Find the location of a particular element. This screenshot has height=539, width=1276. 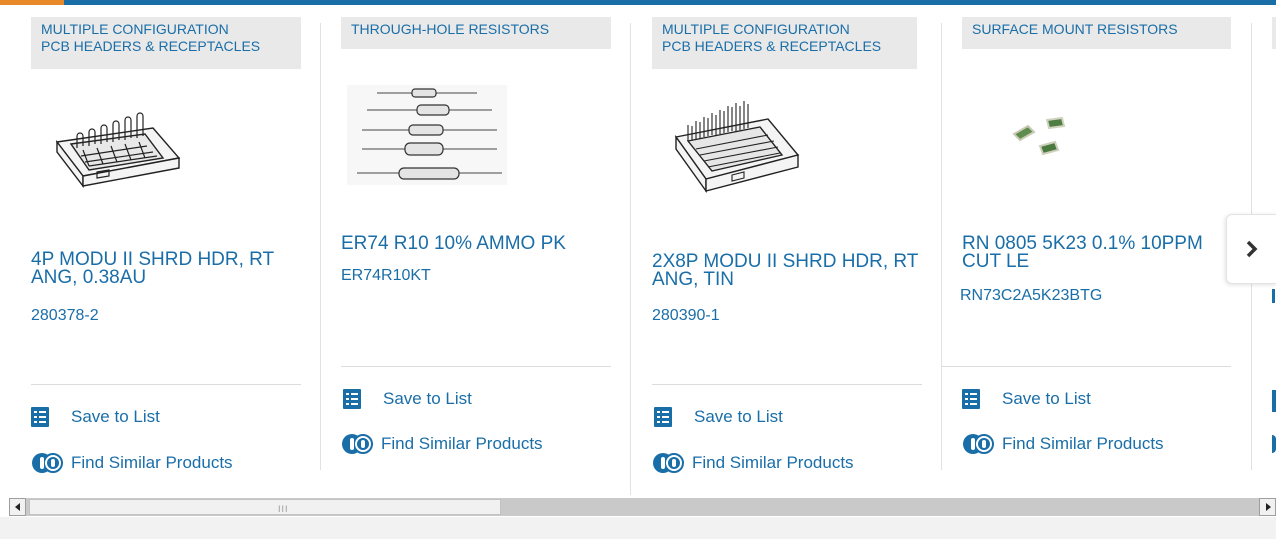

product-title: 2X8P MODU II SHRD HDR, RT ANG, TIN is located at coordinates (787, 270).